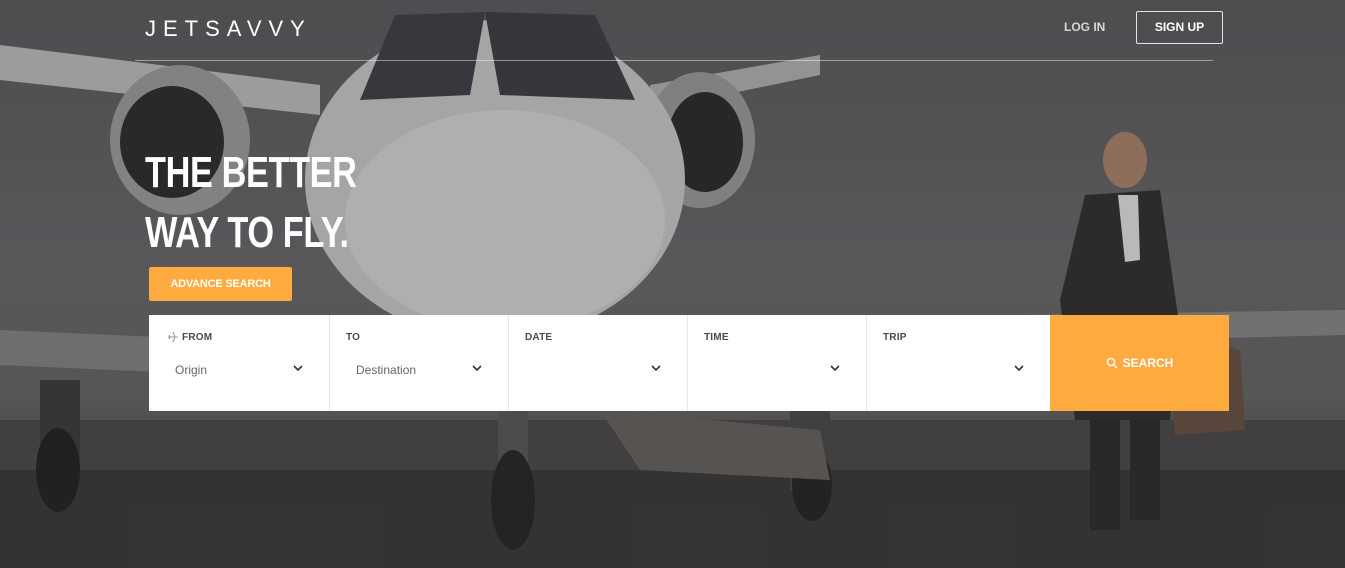 The image size is (1345, 568). Describe the element at coordinates (674, 60) in the screenshot. I see `header-divider` at that location.